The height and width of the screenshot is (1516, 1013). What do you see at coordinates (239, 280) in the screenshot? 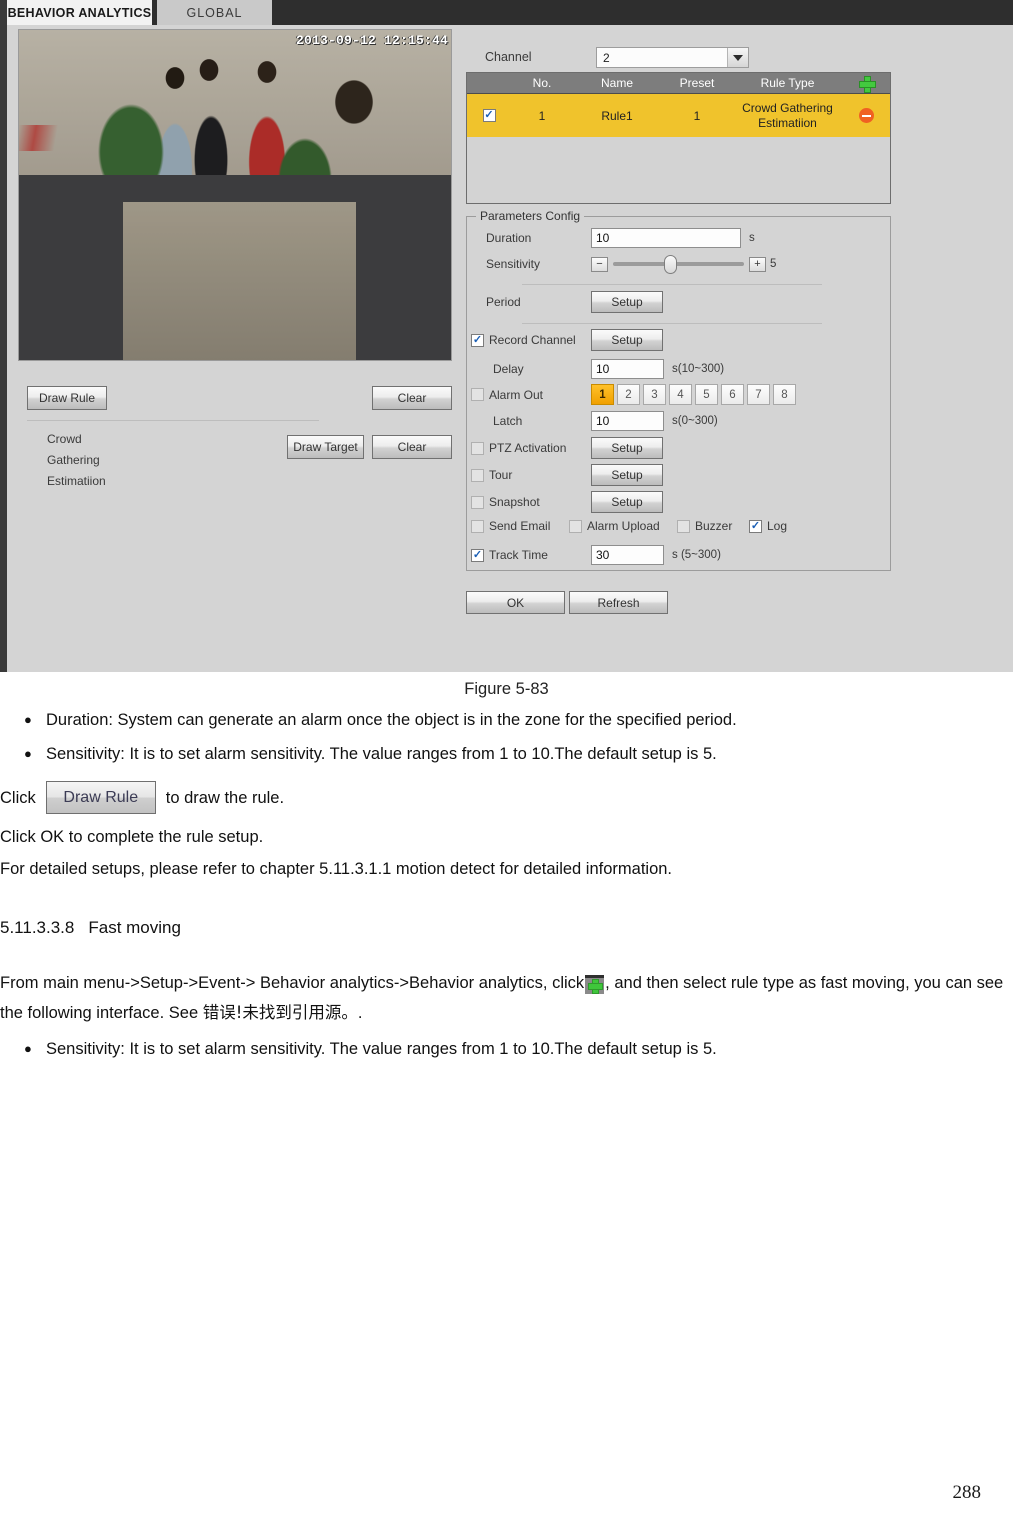
I see `corridor-floor` at bounding box center [239, 280].